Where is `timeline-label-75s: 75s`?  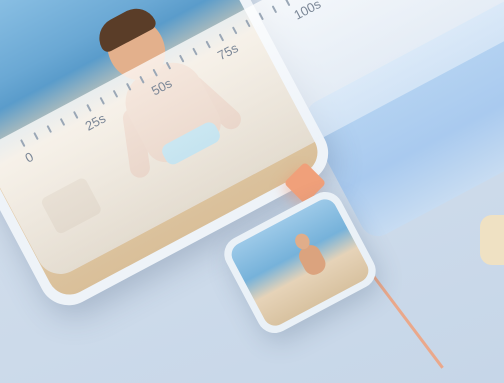 timeline-label-75s: 75s is located at coordinates (228, 52).